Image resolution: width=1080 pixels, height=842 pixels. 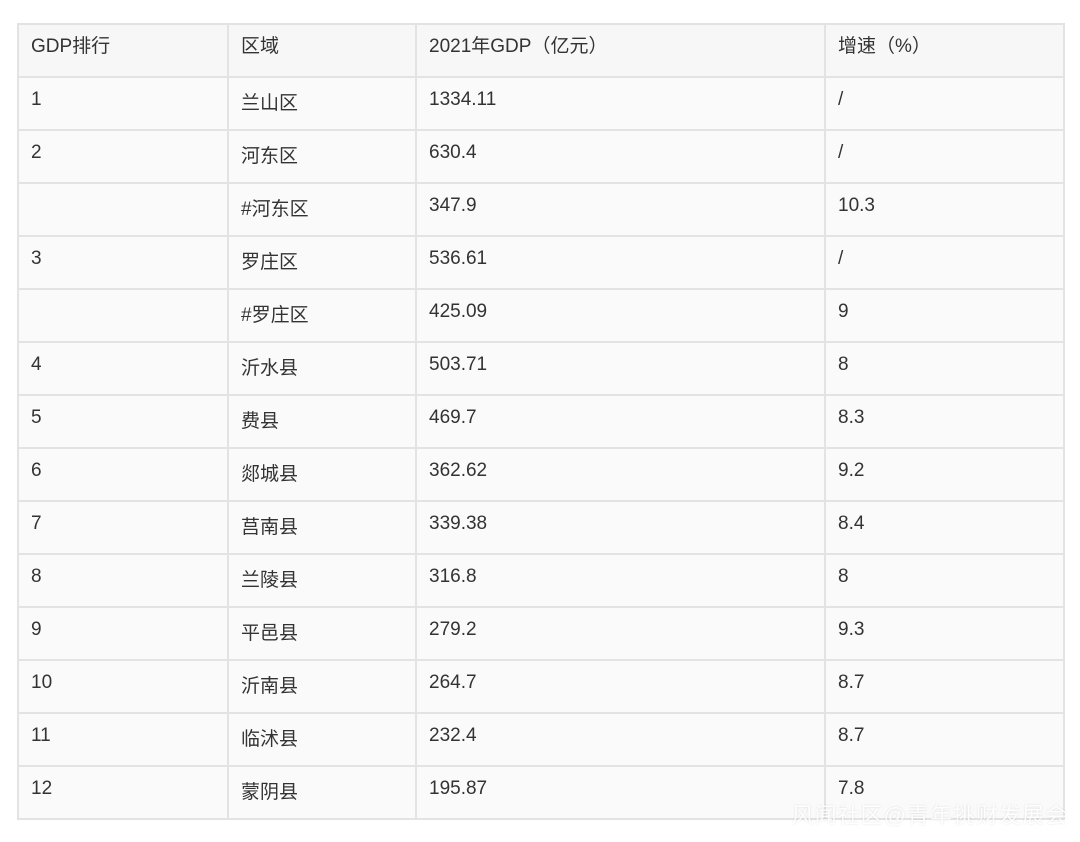 What do you see at coordinates (322, 262) in the screenshot?
I see `cell-region: 罗庄区` at bounding box center [322, 262].